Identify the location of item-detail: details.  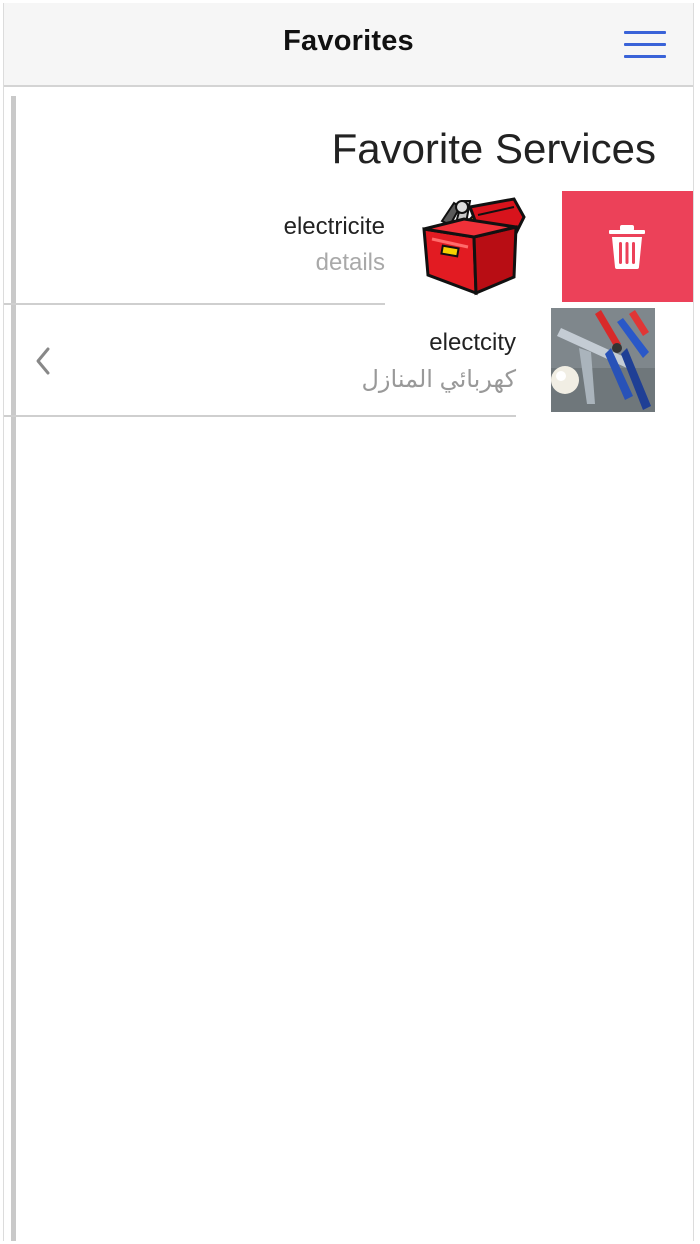
(350, 262).